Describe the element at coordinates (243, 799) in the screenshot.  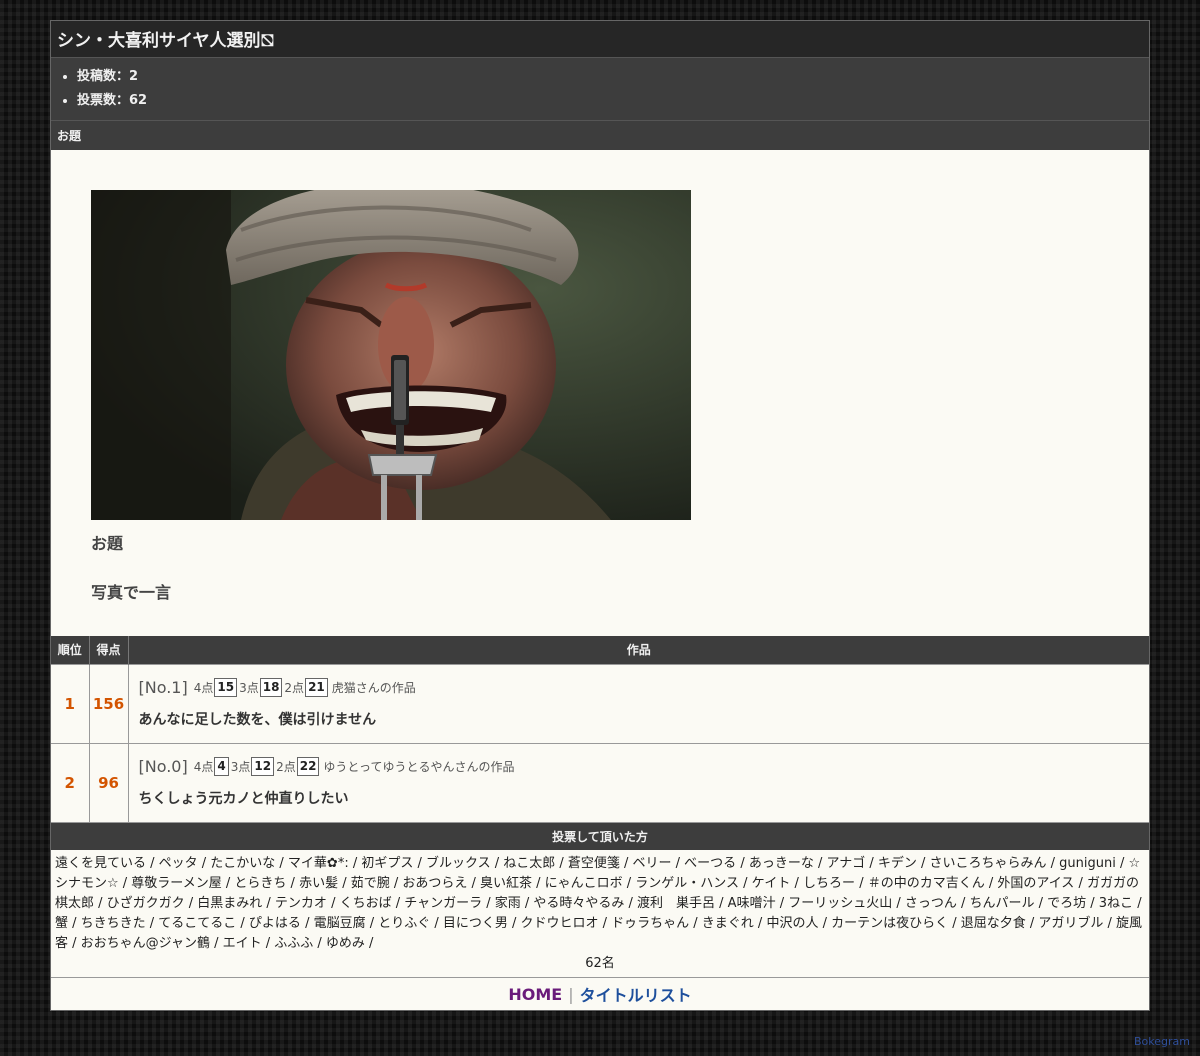
I see `work-text: ちくしょう元カノと仲直りしたい` at that location.